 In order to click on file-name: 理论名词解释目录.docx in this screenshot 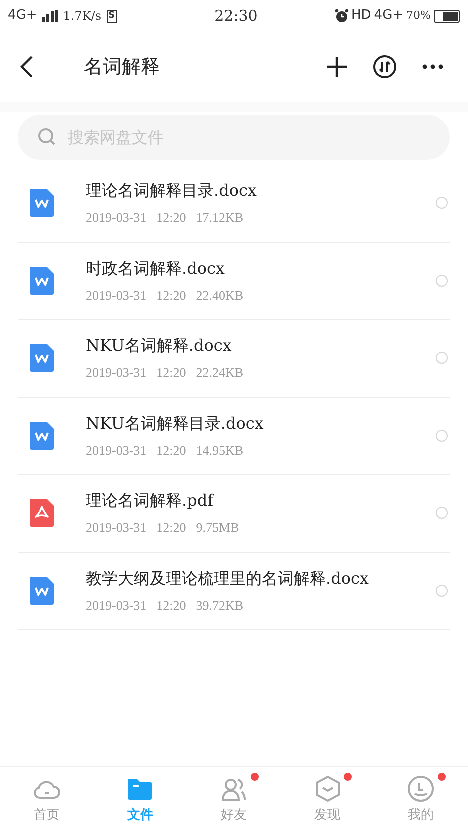, I will do `click(172, 191)`.